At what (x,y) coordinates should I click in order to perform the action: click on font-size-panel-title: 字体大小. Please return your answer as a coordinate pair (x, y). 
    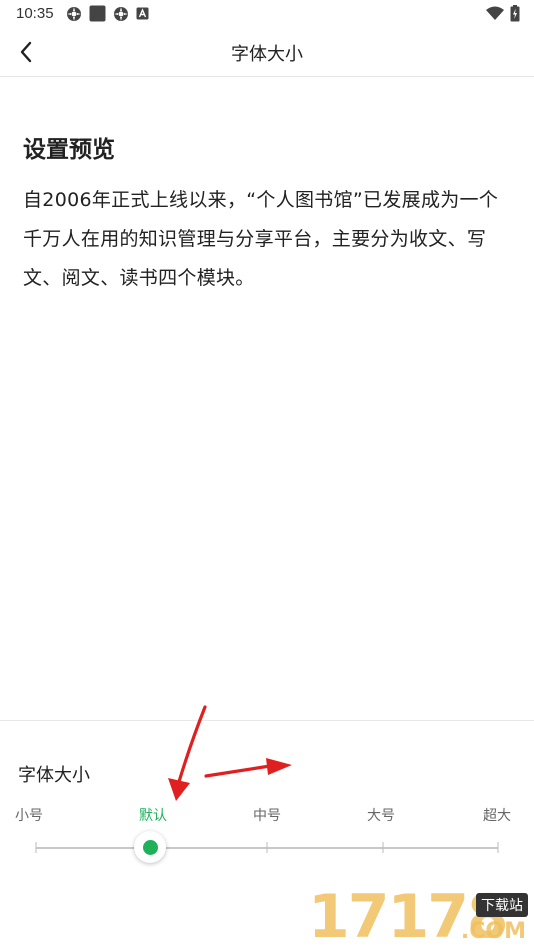
    Looking at the image, I should click on (54, 775).